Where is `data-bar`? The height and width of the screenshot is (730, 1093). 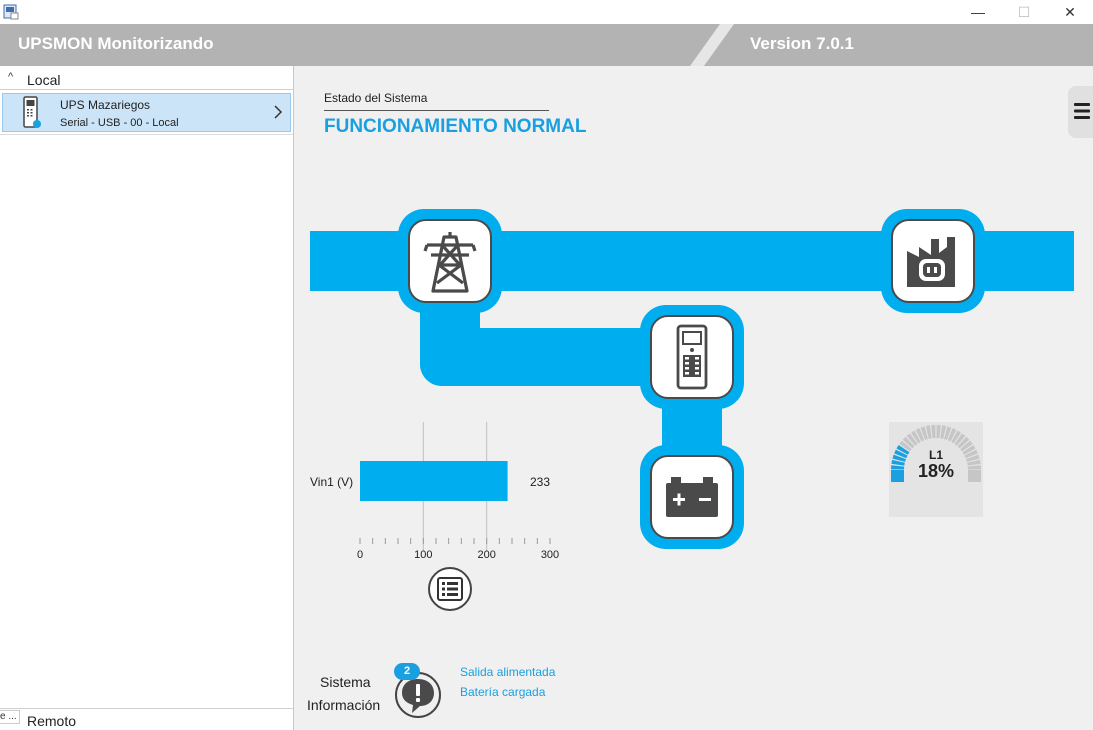
data-bar is located at coordinates (434, 481).